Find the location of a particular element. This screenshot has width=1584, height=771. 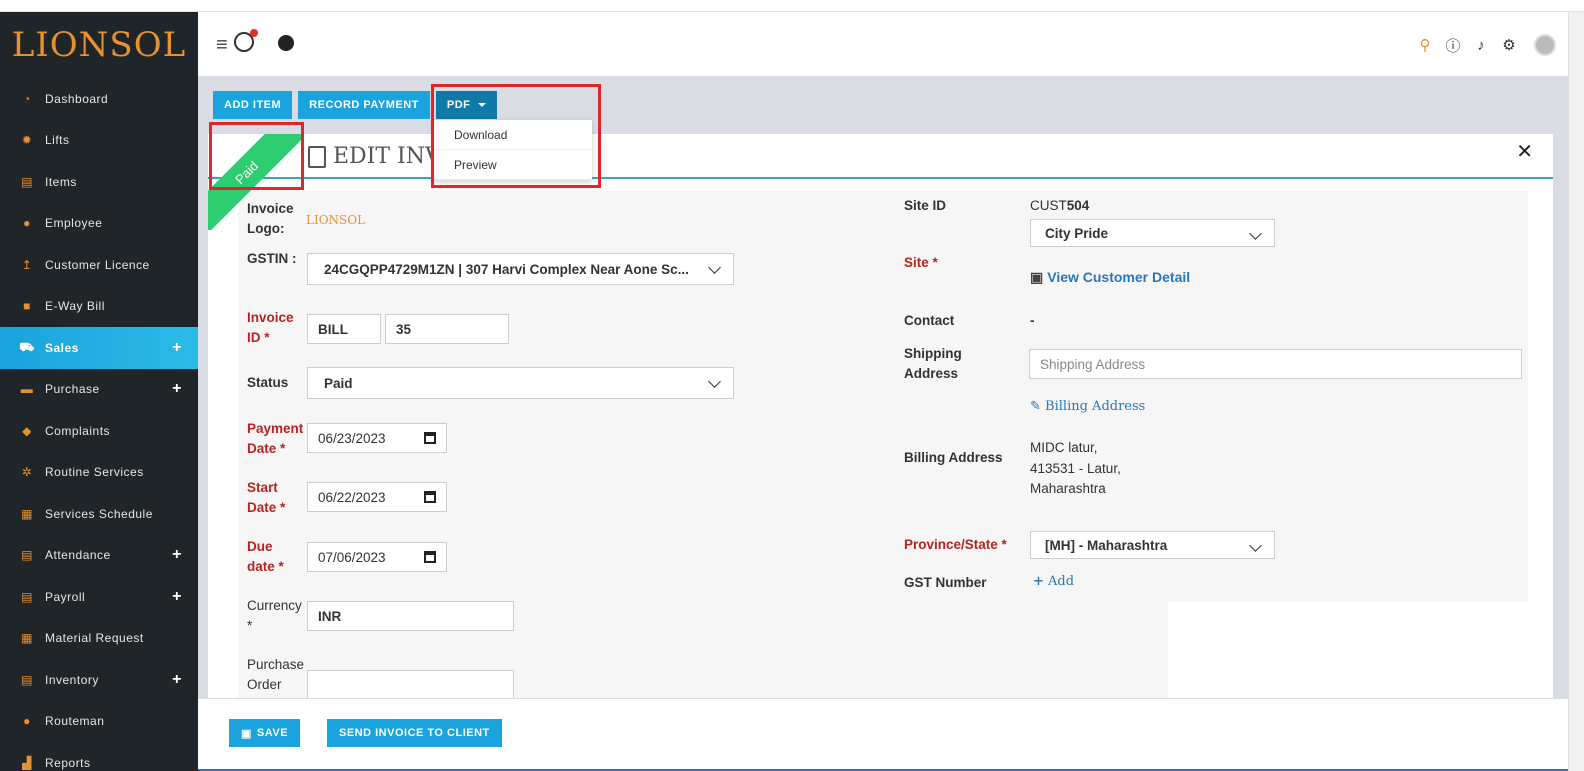

invoice-id-label: Invoice ID * is located at coordinates (270, 327).